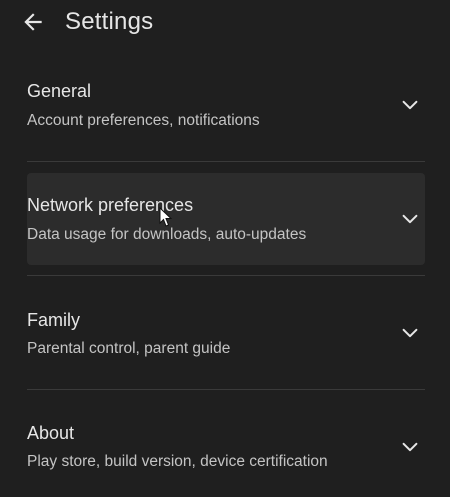  Describe the element at coordinates (226, 336) in the screenshot. I see `settings-section-family: Family Parental control, parent guide` at that location.